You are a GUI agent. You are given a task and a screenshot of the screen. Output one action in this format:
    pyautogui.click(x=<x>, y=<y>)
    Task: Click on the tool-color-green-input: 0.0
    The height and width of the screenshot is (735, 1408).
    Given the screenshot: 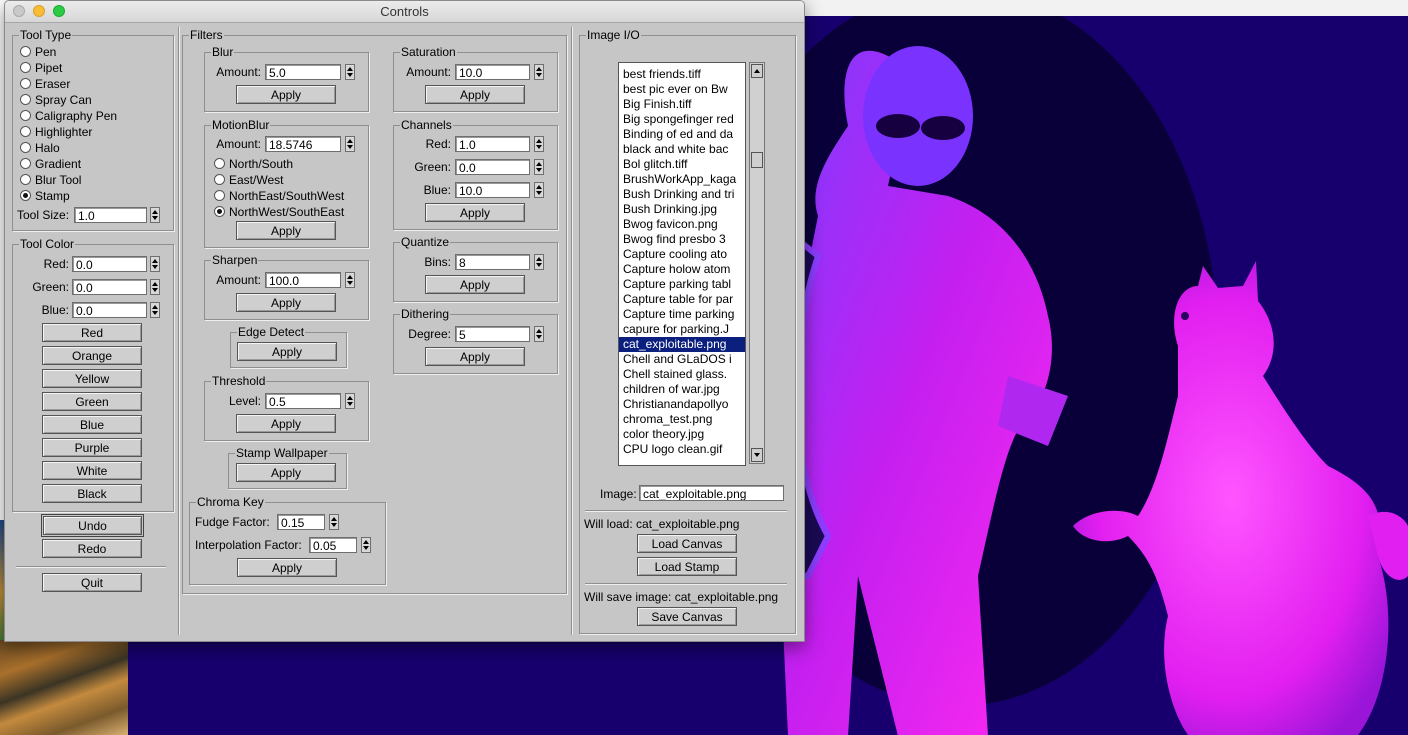 What is the action you would take?
    pyautogui.click(x=109, y=287)
    